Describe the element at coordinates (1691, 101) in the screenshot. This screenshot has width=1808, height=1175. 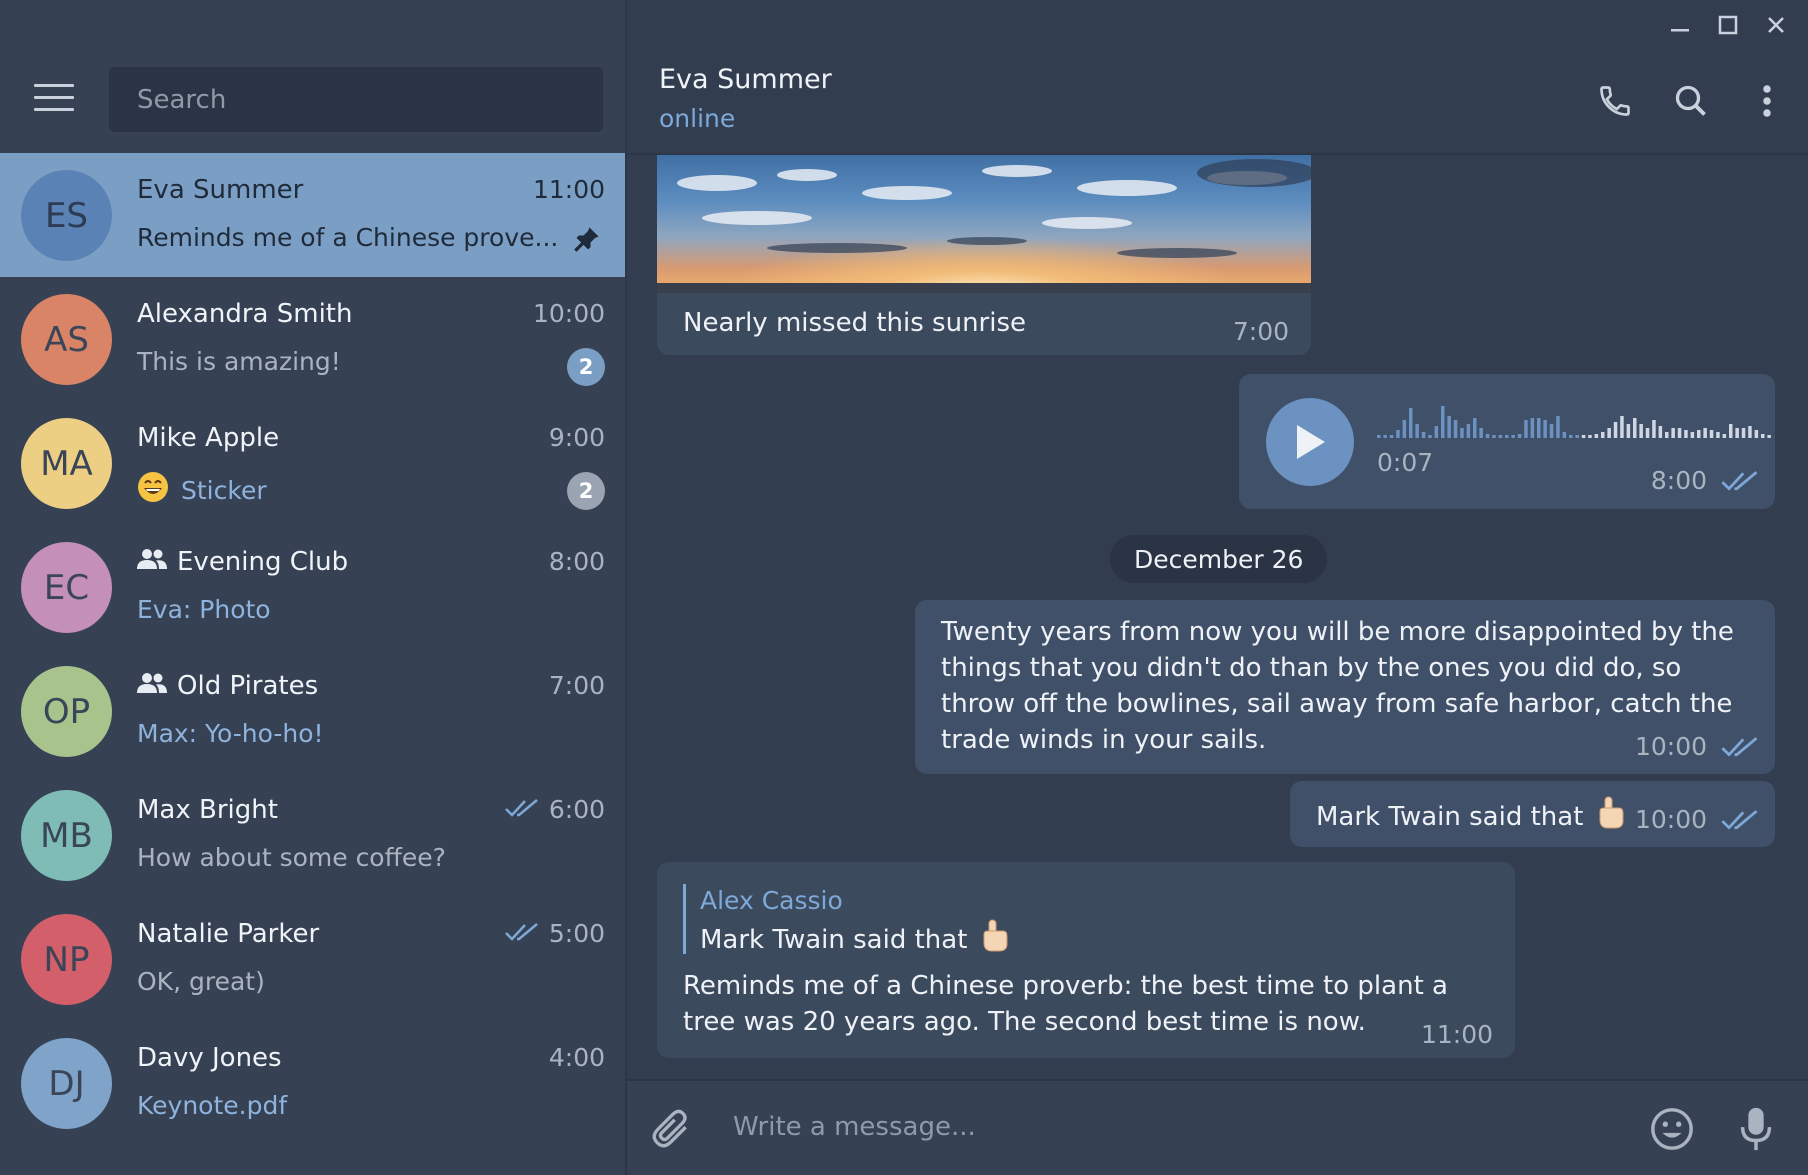
I see `search-icon` at that location.